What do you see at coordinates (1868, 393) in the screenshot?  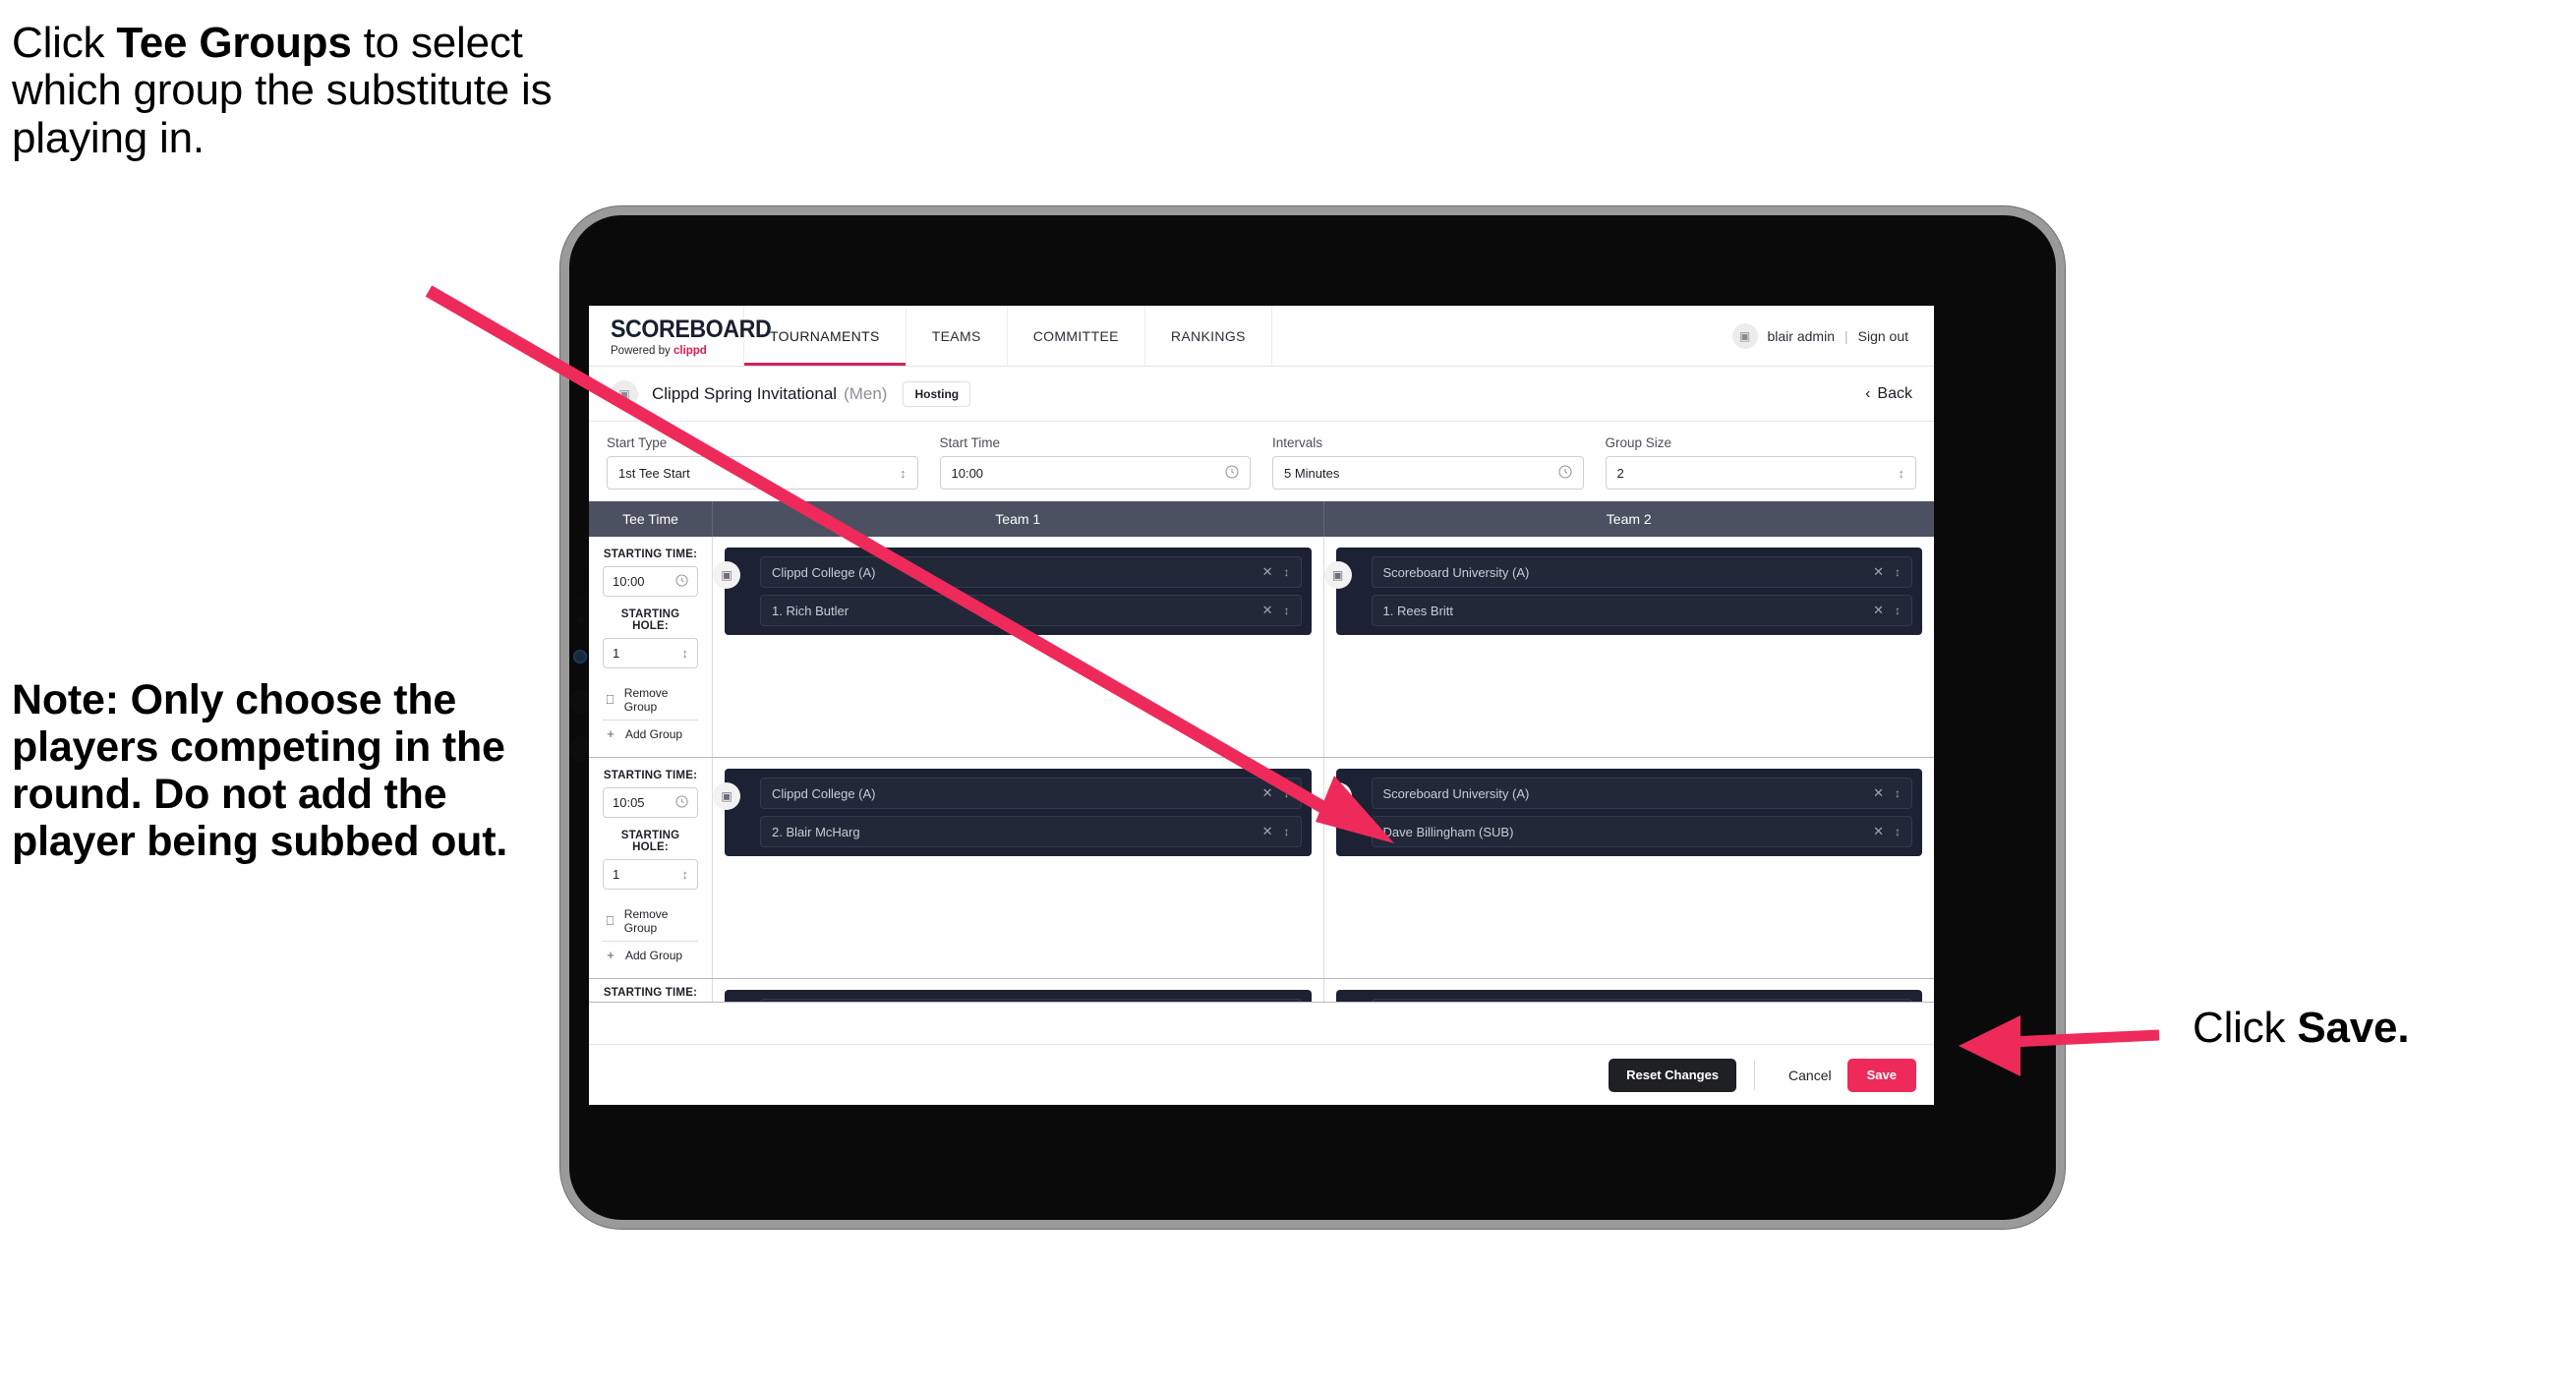 I see `chevron-left-icon: ‹` at bounding box center [1868, 393].